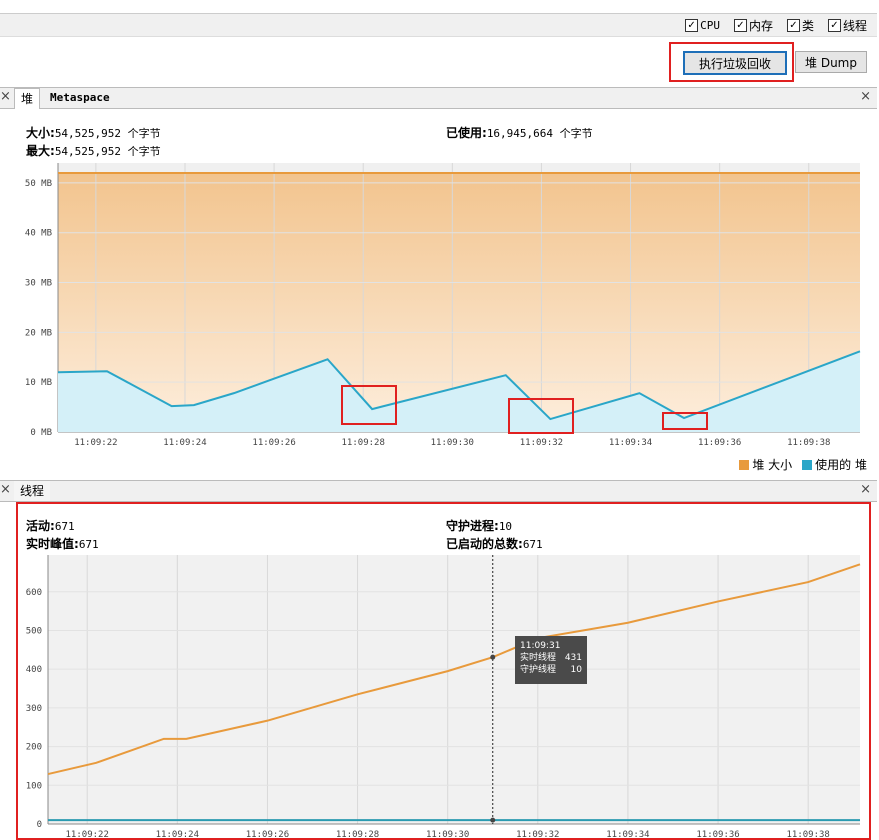 The width and height of the screenshot is (879, 840). I want to click on y-tick-label: 300, so click(34, 709).